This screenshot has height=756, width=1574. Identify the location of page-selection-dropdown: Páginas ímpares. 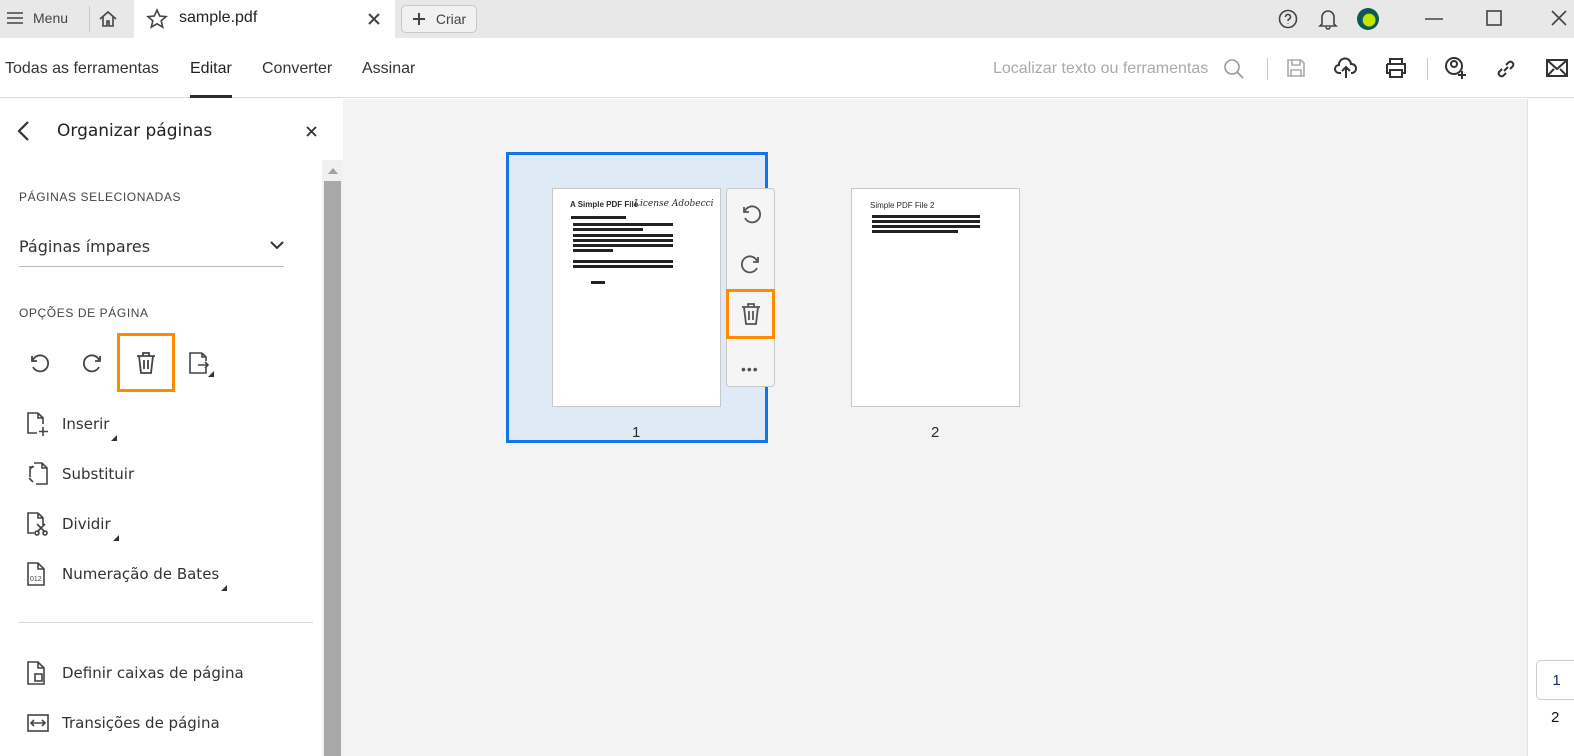
(151, 248).